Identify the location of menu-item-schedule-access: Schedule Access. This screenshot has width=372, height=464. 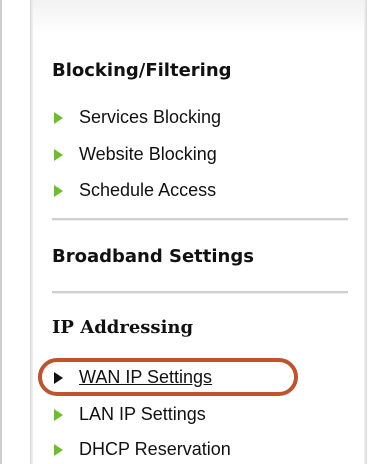
(135, 190).